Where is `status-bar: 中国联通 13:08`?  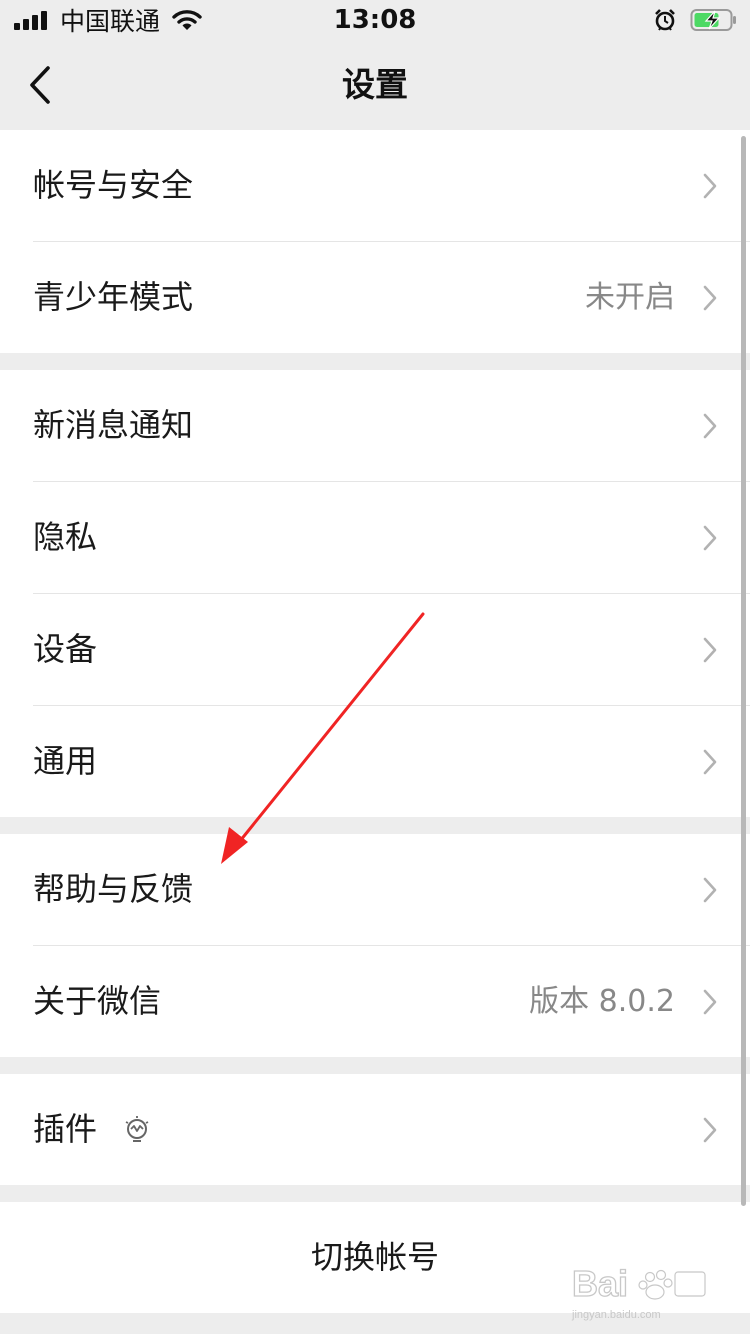 status-bar: 中国联通 13:08 is located at coordinates (375, 20).